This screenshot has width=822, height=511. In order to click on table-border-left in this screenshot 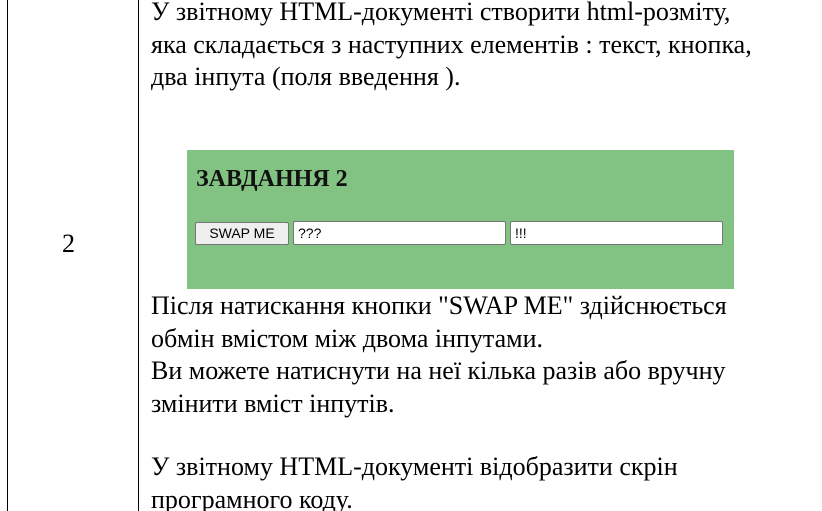, I will do `click(7, 255)`.